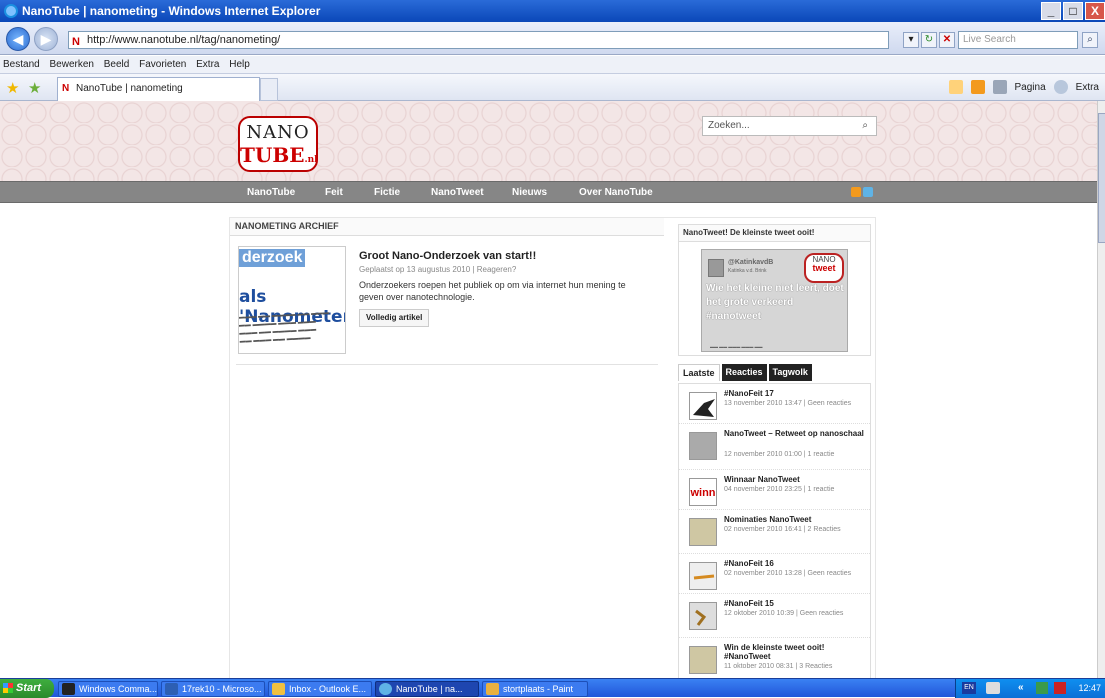 This screenshot has width=1105, height=698. Describe the element at coordinates (66, 88) in the screenshot. I see `tab-favicon-icon: N` at that location.